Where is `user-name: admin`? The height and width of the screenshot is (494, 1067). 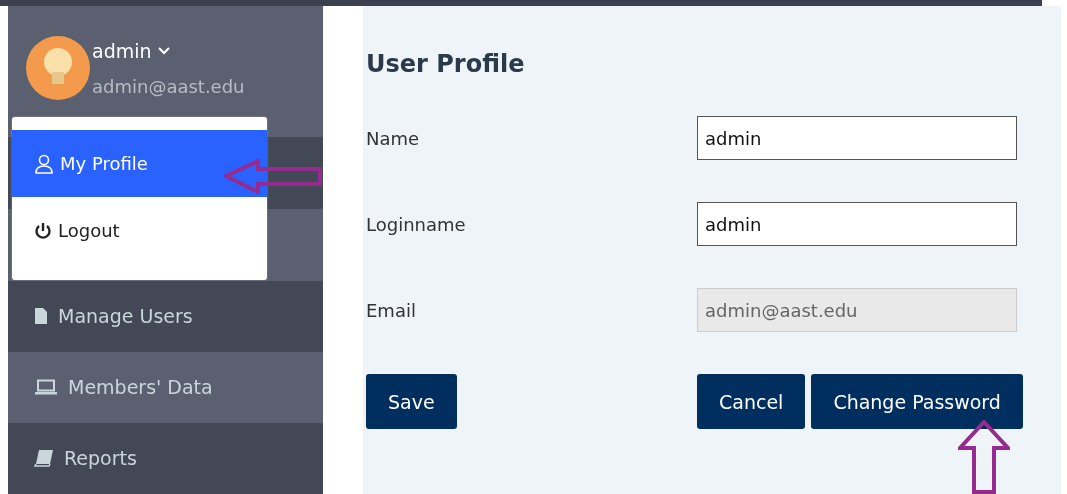
user-name: admin is located at coordinates (122, 51).